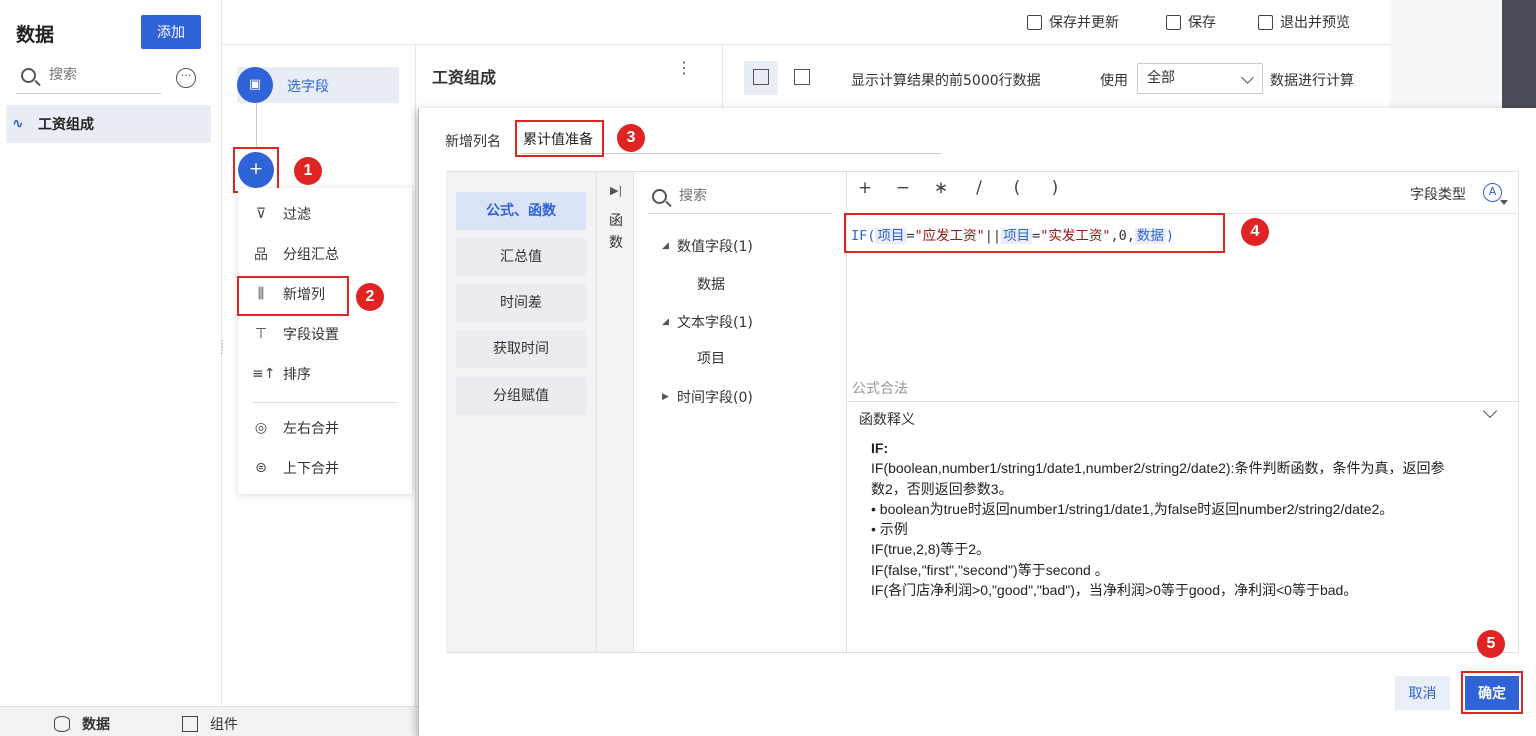 The width and height of the screenshot is (1536, 736). I want to click on explain-line: IF(true,2,8)等于2。, so click(931, 549).